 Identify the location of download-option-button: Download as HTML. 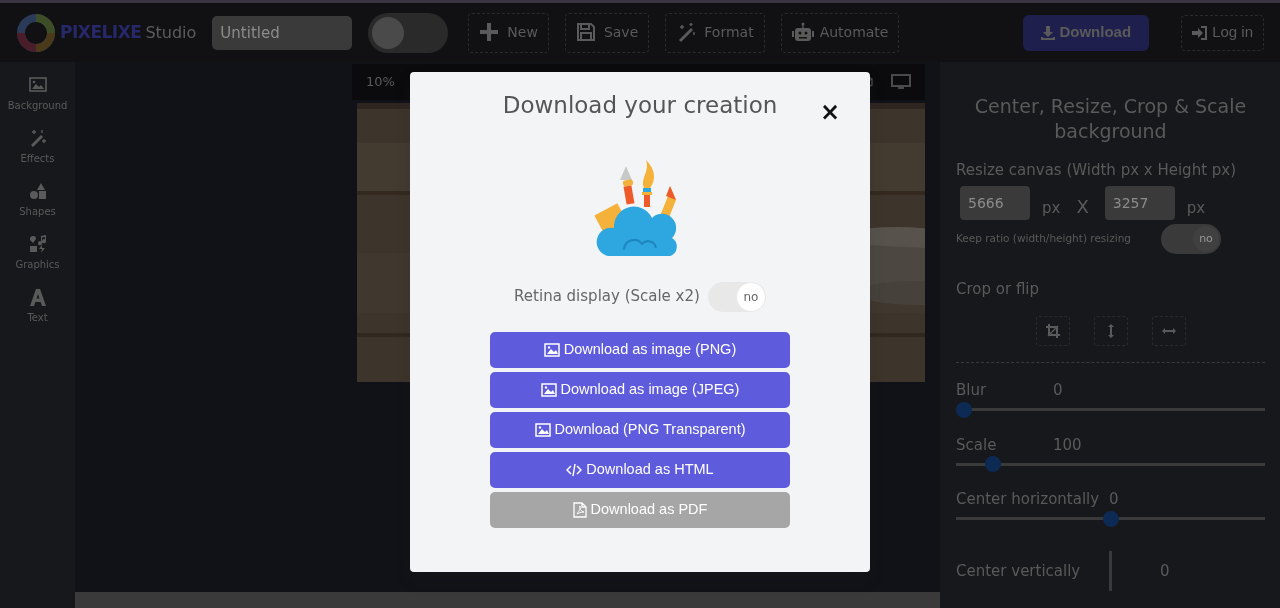
(640, 469).